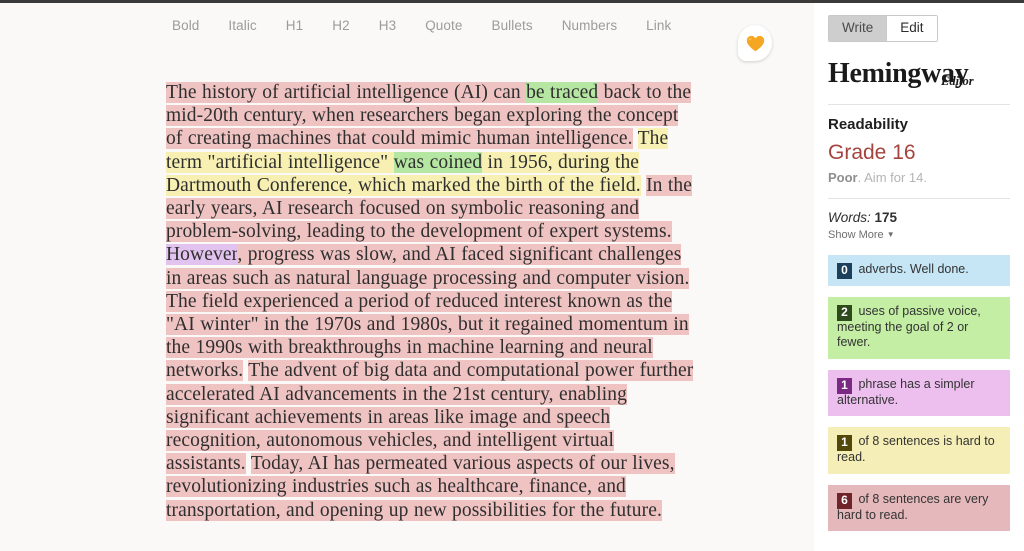 The width and height of the screenshot is (1024, 551). I want to click on highlight-simpler: However, so click(202, 255).